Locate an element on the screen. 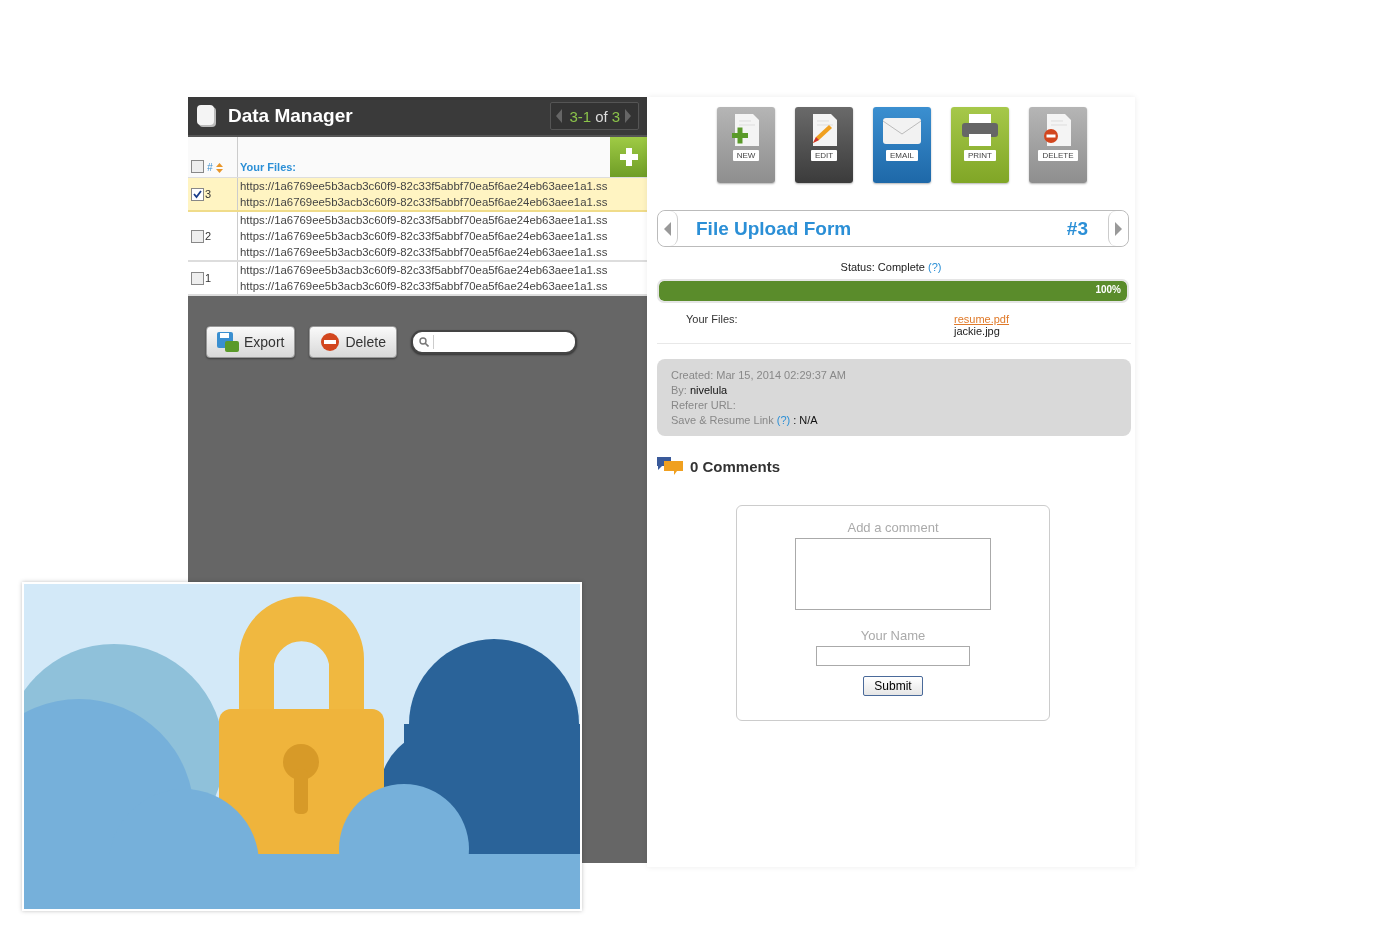  name-label: Your Name is located at coordinates (893, 635).